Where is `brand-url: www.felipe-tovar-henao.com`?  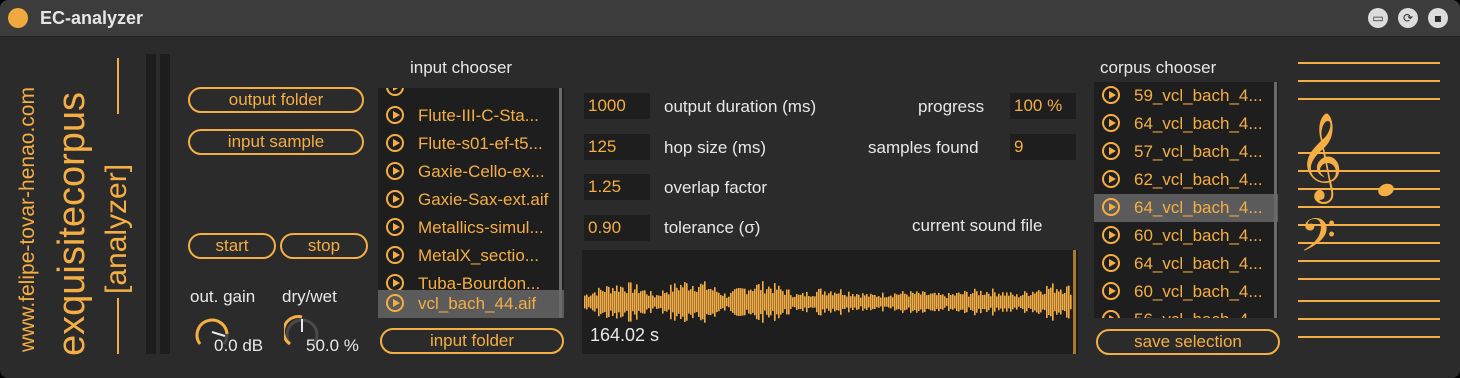
brand-url: www.felipe-tovar-henao.com is located at coordinates (27, 219).